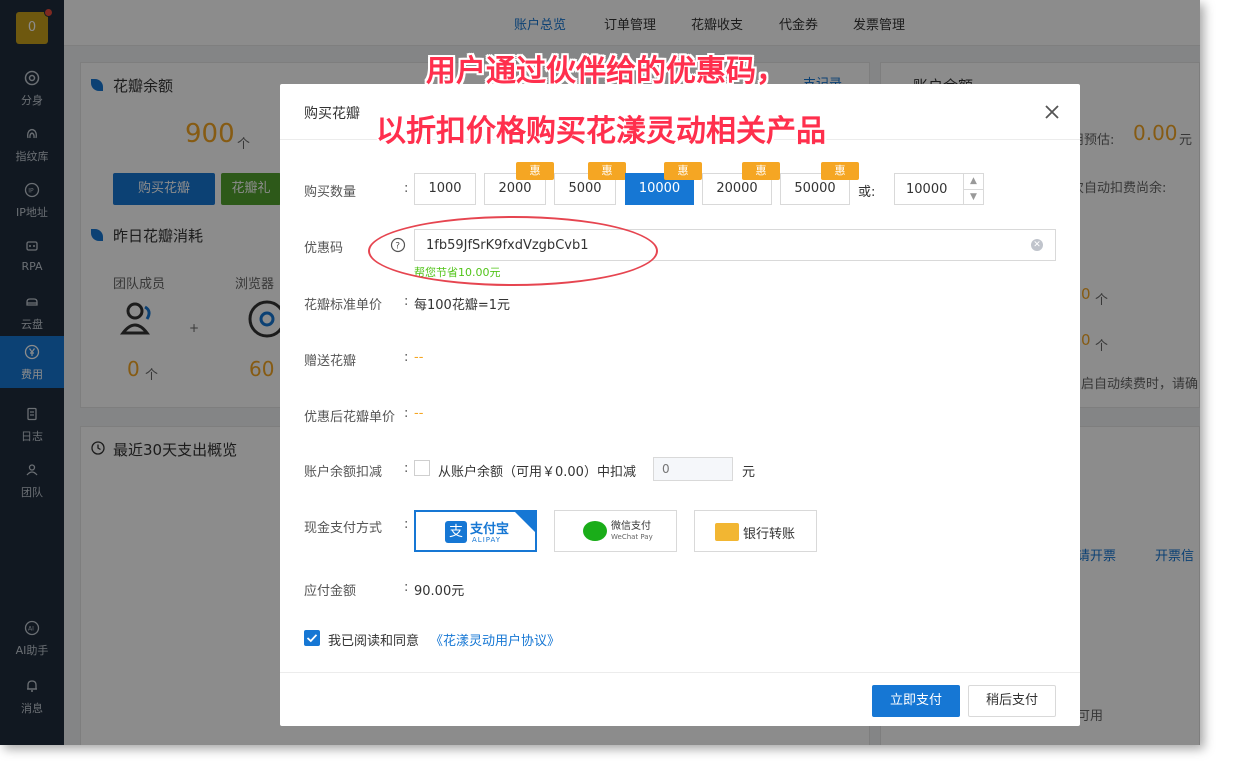 This screenshot has width=1234, height=772. Describe the element at coordinates (680, 699) in the screenshot. I see `dialog-footer: 立即支付 稍后支付` at that location.